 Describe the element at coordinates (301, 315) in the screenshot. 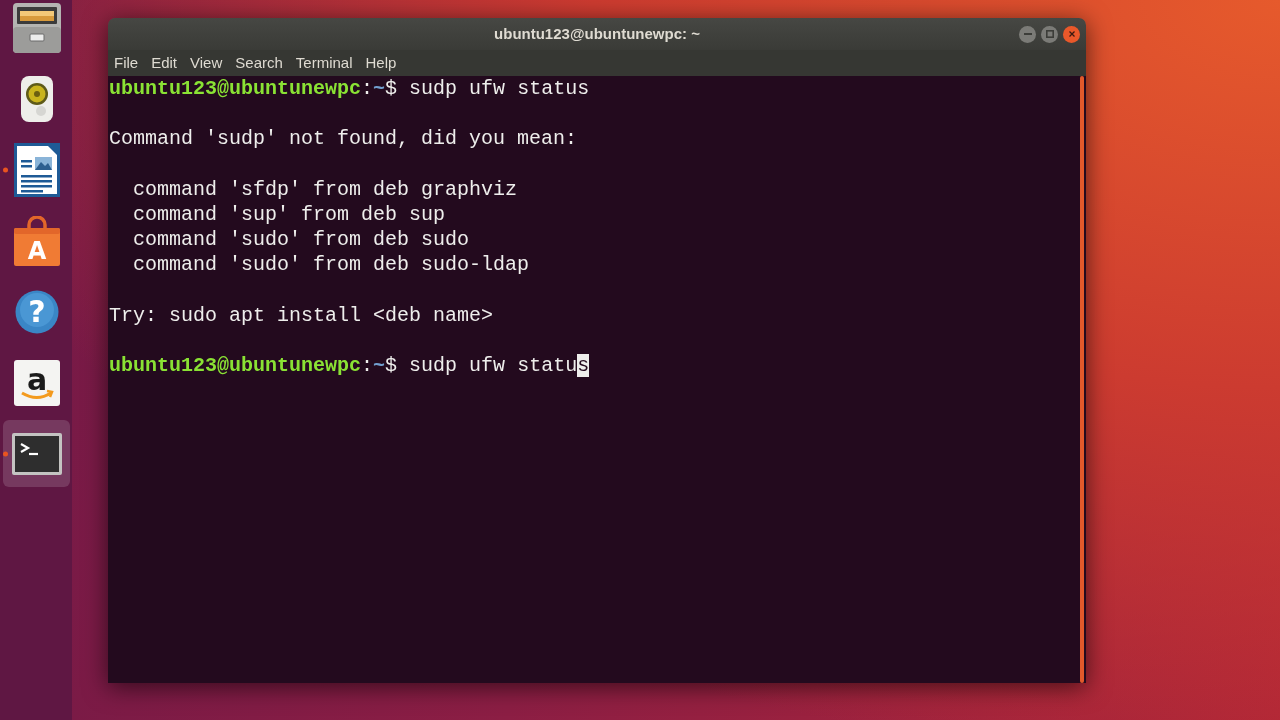

I see `output-text: Try: sudo apt install <deb name>` at that location.